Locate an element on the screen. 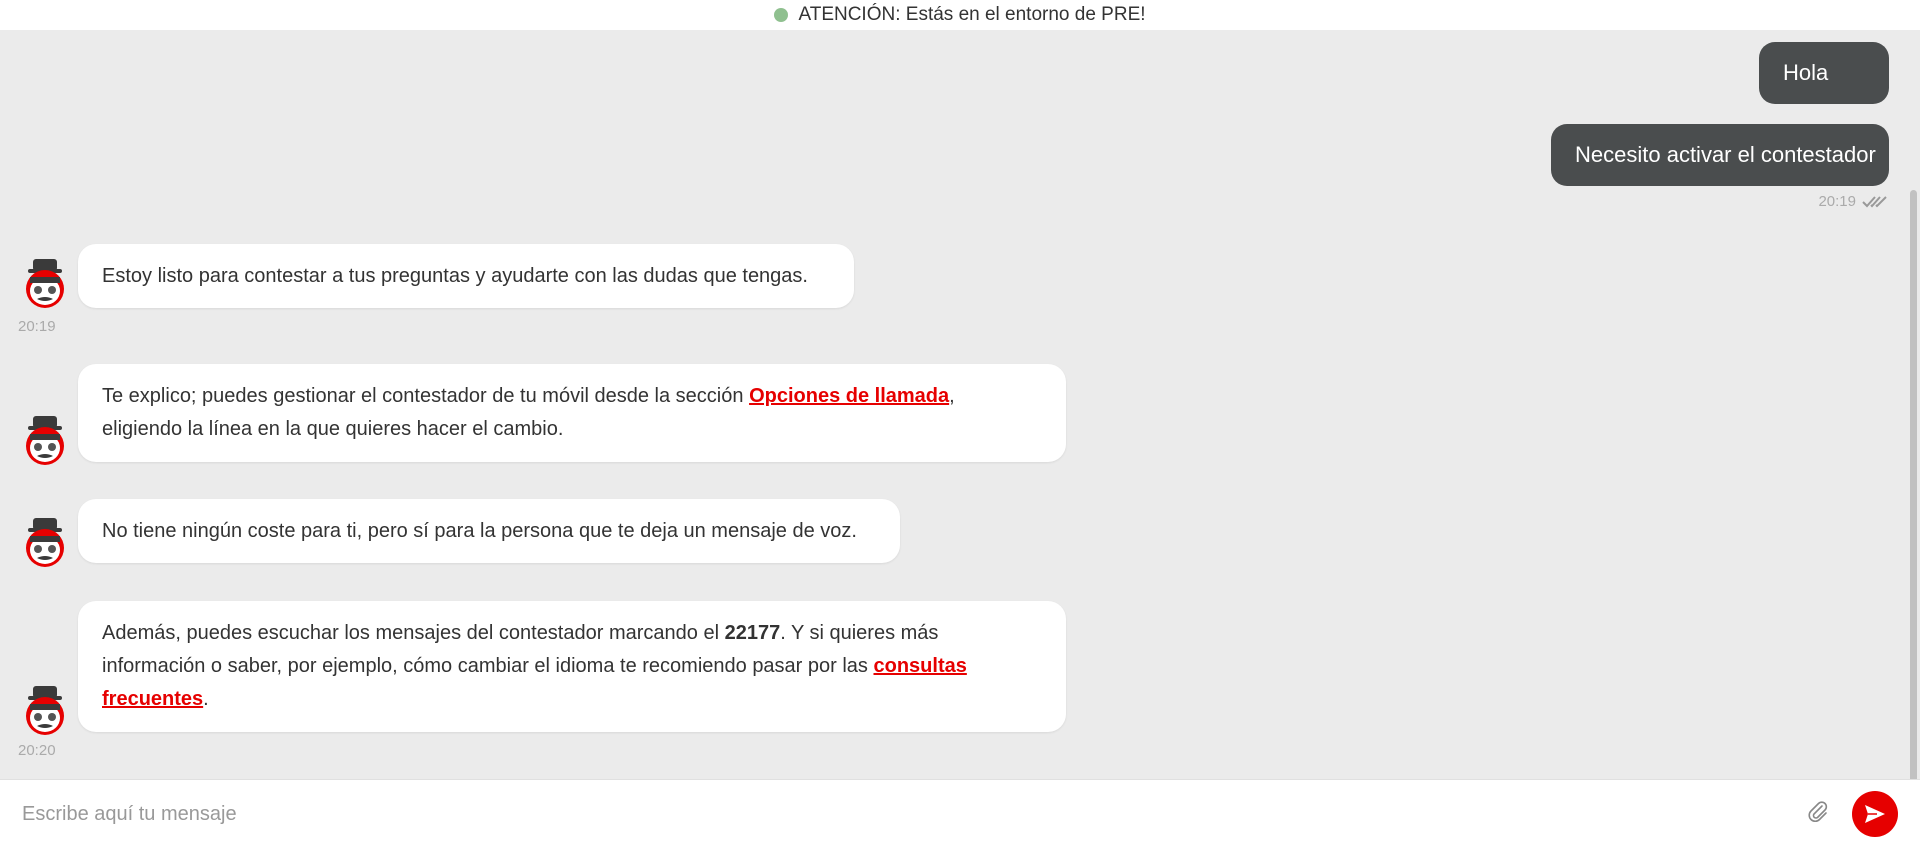  user-message-text: Hola is located at coordinates (1806, 72).